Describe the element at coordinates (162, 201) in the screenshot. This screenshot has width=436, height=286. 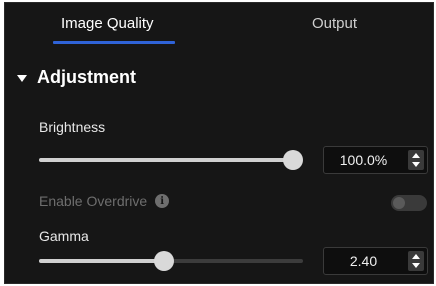
I see `info-icon: i` at that location.